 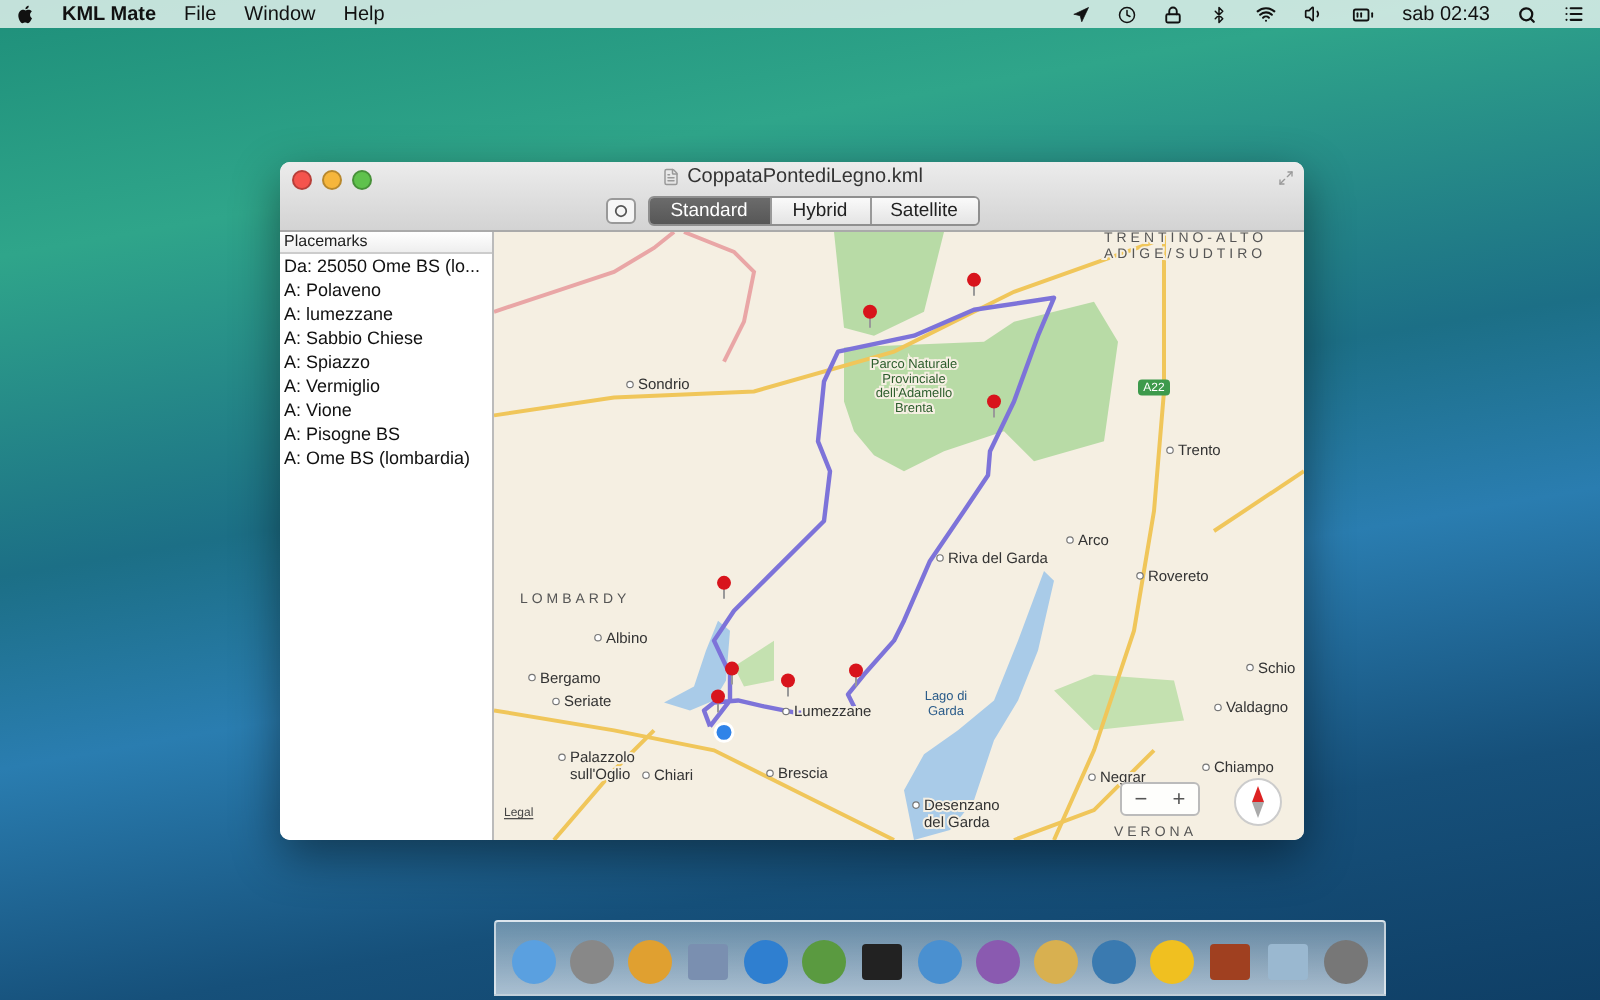 I want to click on menu-item: Window, so click(x=280, y=14).